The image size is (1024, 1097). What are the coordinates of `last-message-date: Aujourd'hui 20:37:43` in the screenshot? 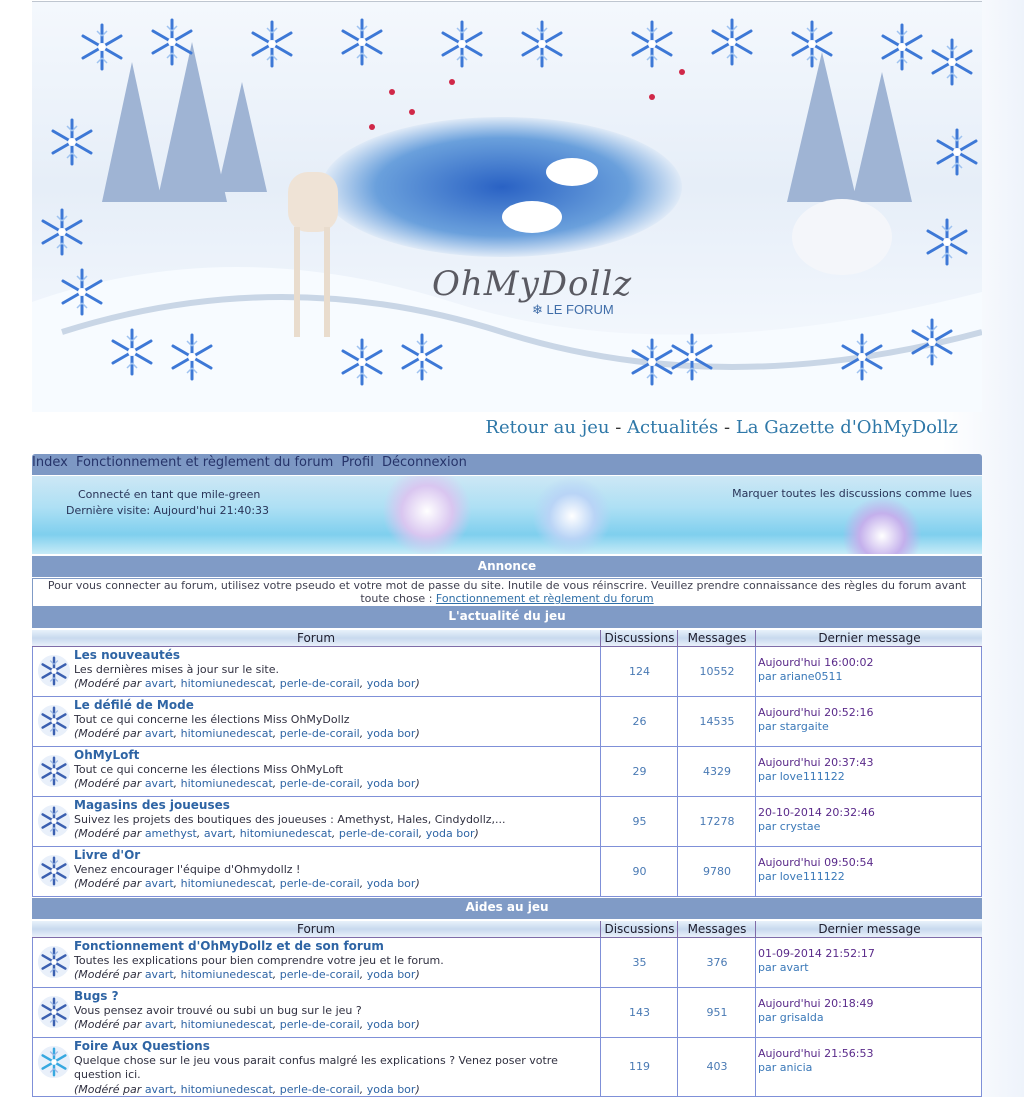 It's located at (869, 763).